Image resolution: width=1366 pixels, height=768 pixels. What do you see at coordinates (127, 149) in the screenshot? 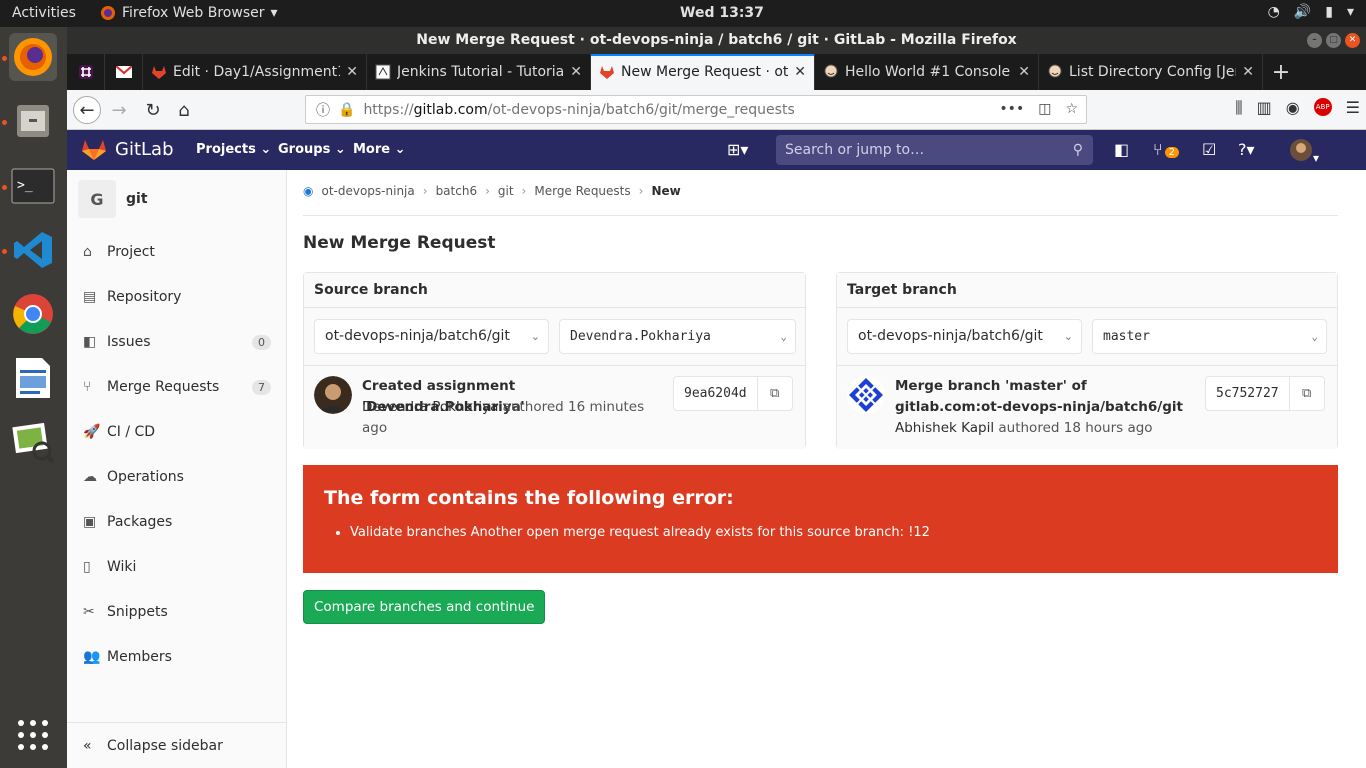
I see `gitlab-logo: GitLab` at bounding box center [127, 149].